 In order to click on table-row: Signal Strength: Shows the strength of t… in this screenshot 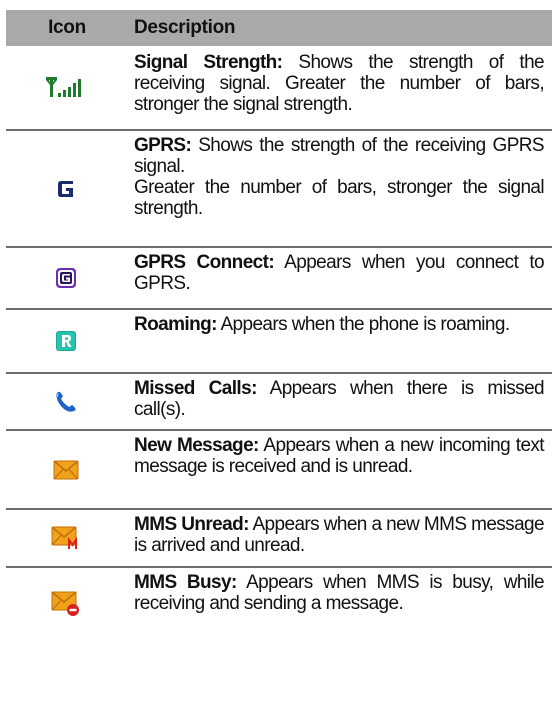, I will do `click(279, 88)`.